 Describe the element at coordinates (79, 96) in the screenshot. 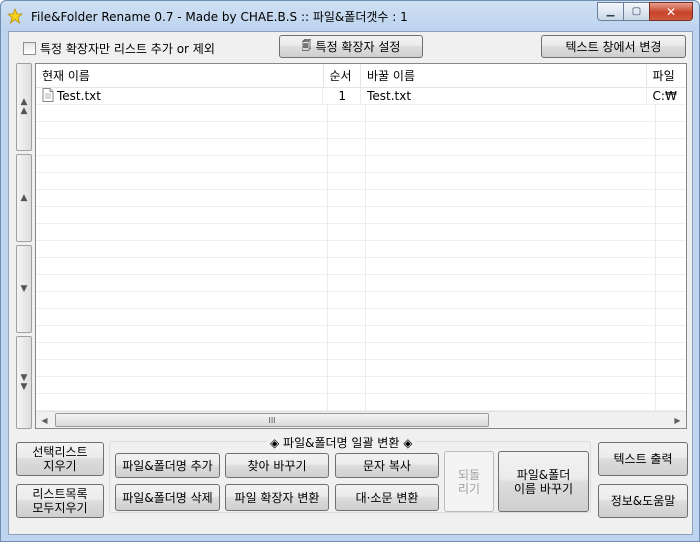

I see `current-name-text: Test.txt` at that location.